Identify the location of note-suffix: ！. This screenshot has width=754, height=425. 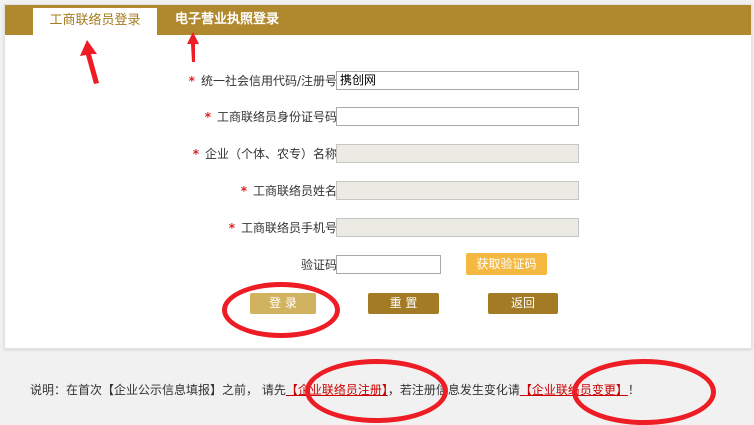
(633, 390).